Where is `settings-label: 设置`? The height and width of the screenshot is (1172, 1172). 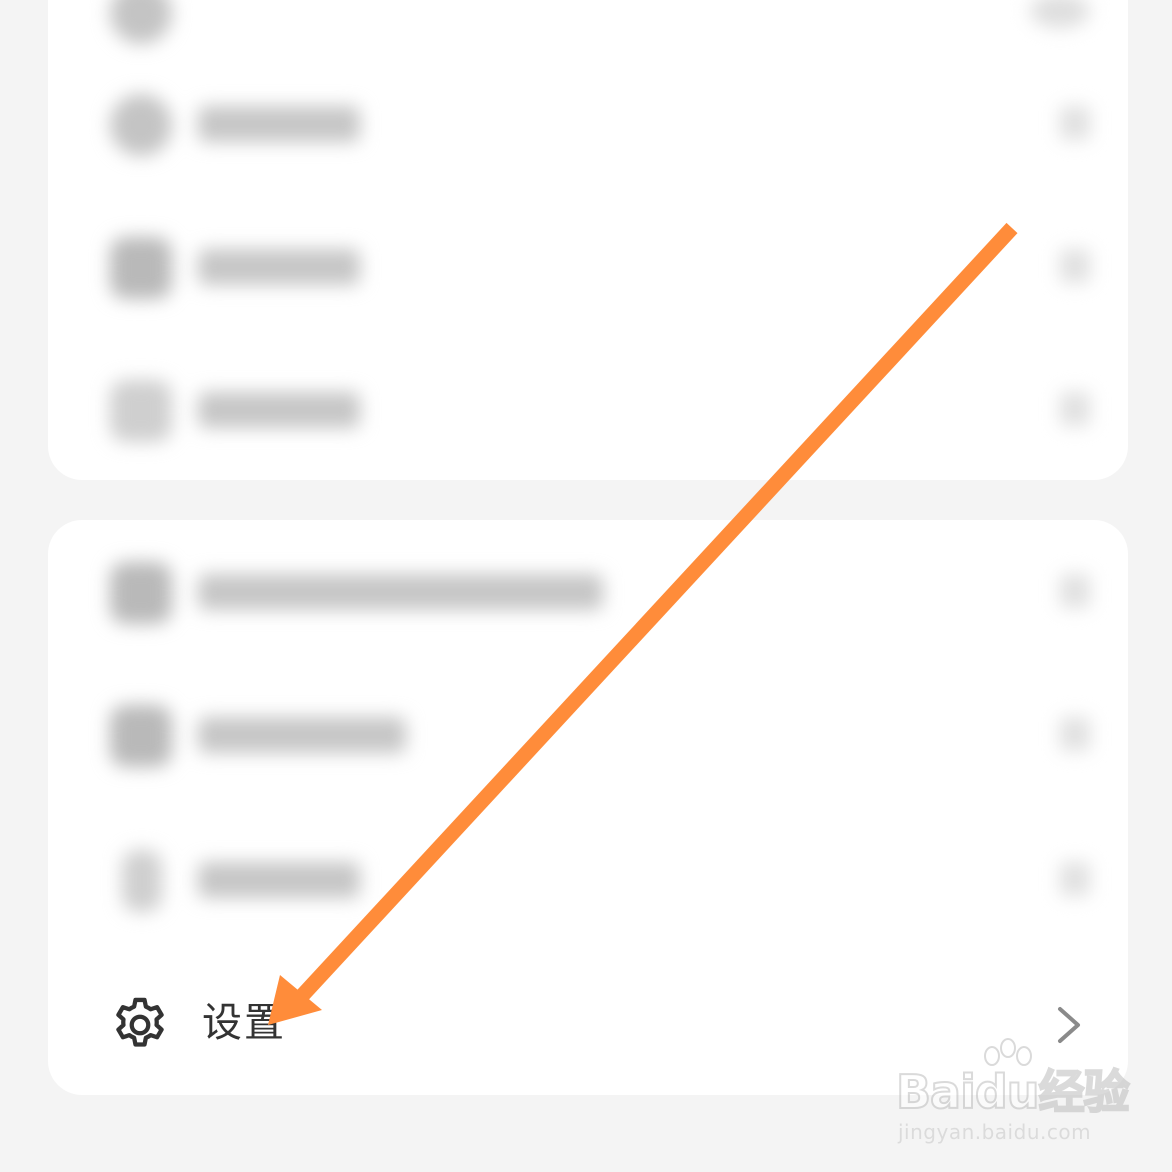
settings-label: 设置 is located at coordinates (244, 1023).